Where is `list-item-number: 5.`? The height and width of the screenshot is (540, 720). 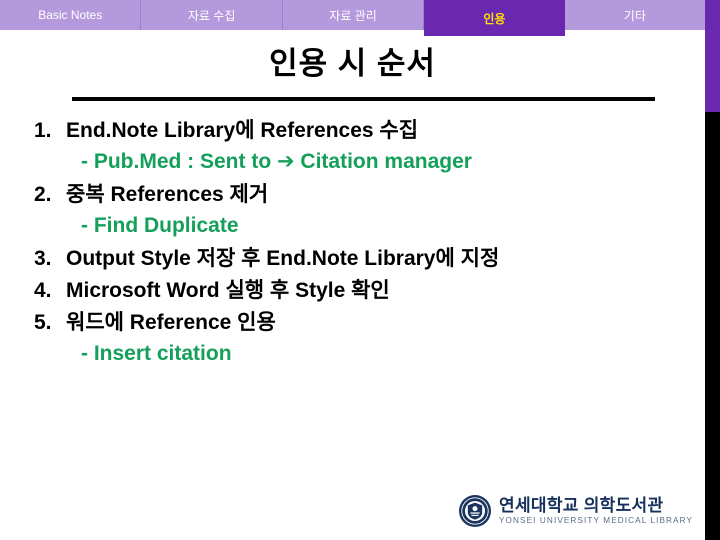 list-item-number: 5. is located at coordinates (43, 322).